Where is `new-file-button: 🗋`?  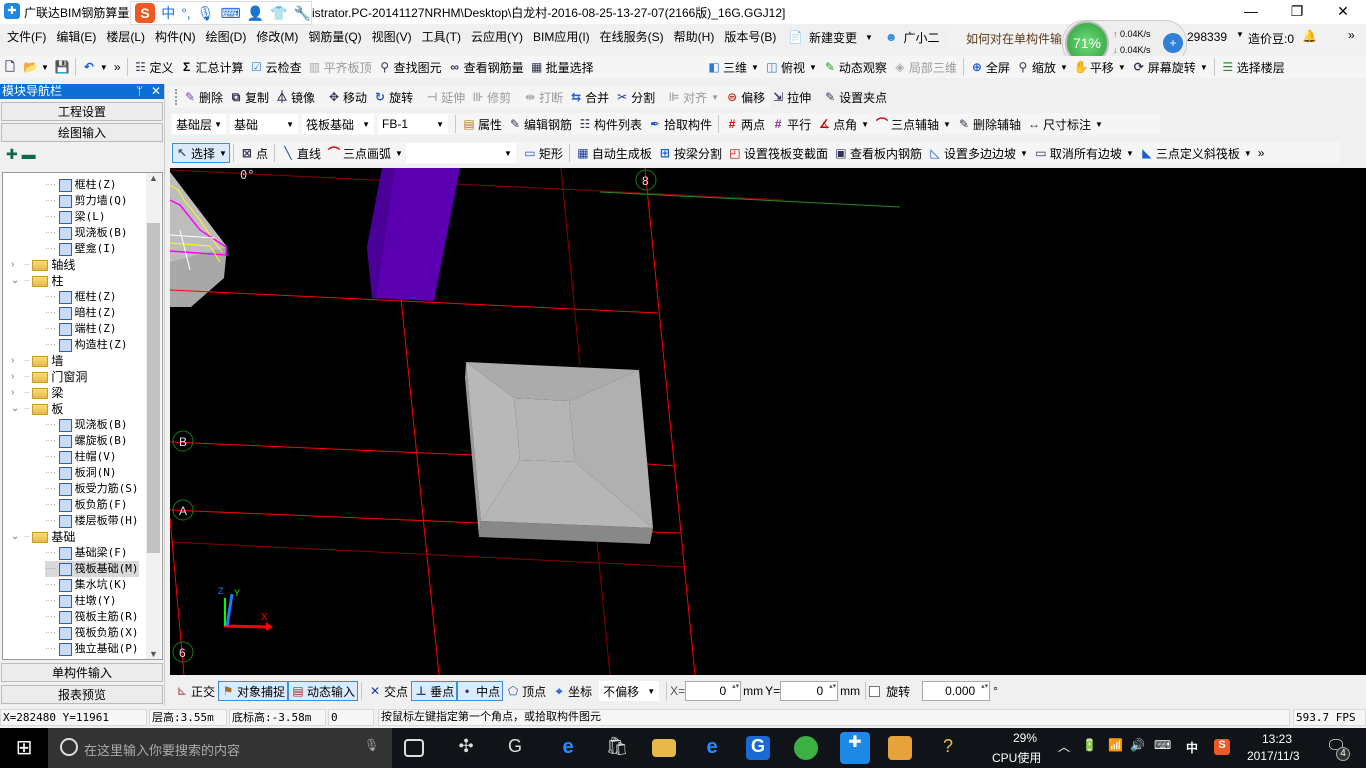
new-file-button: 🗋 is located at coordinates (10, 67).